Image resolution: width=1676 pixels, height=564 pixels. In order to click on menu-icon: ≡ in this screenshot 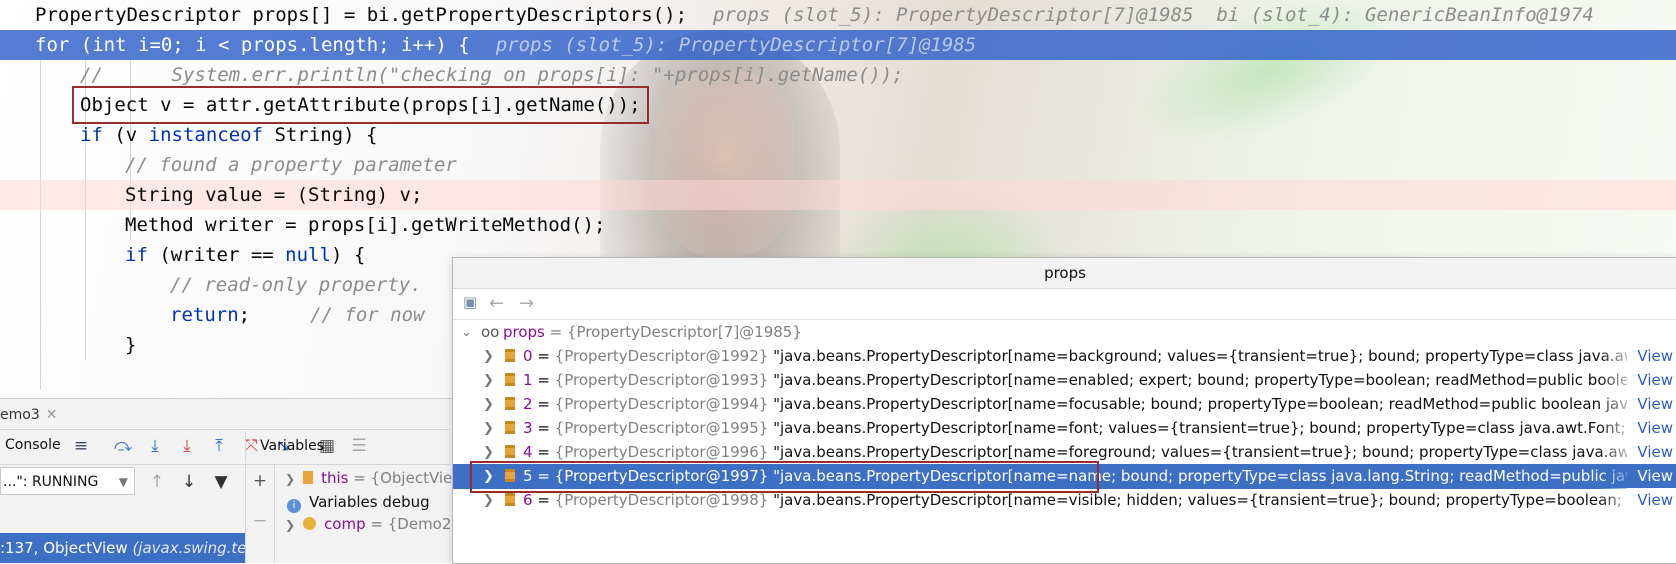, I will do `click(81, 446)`.